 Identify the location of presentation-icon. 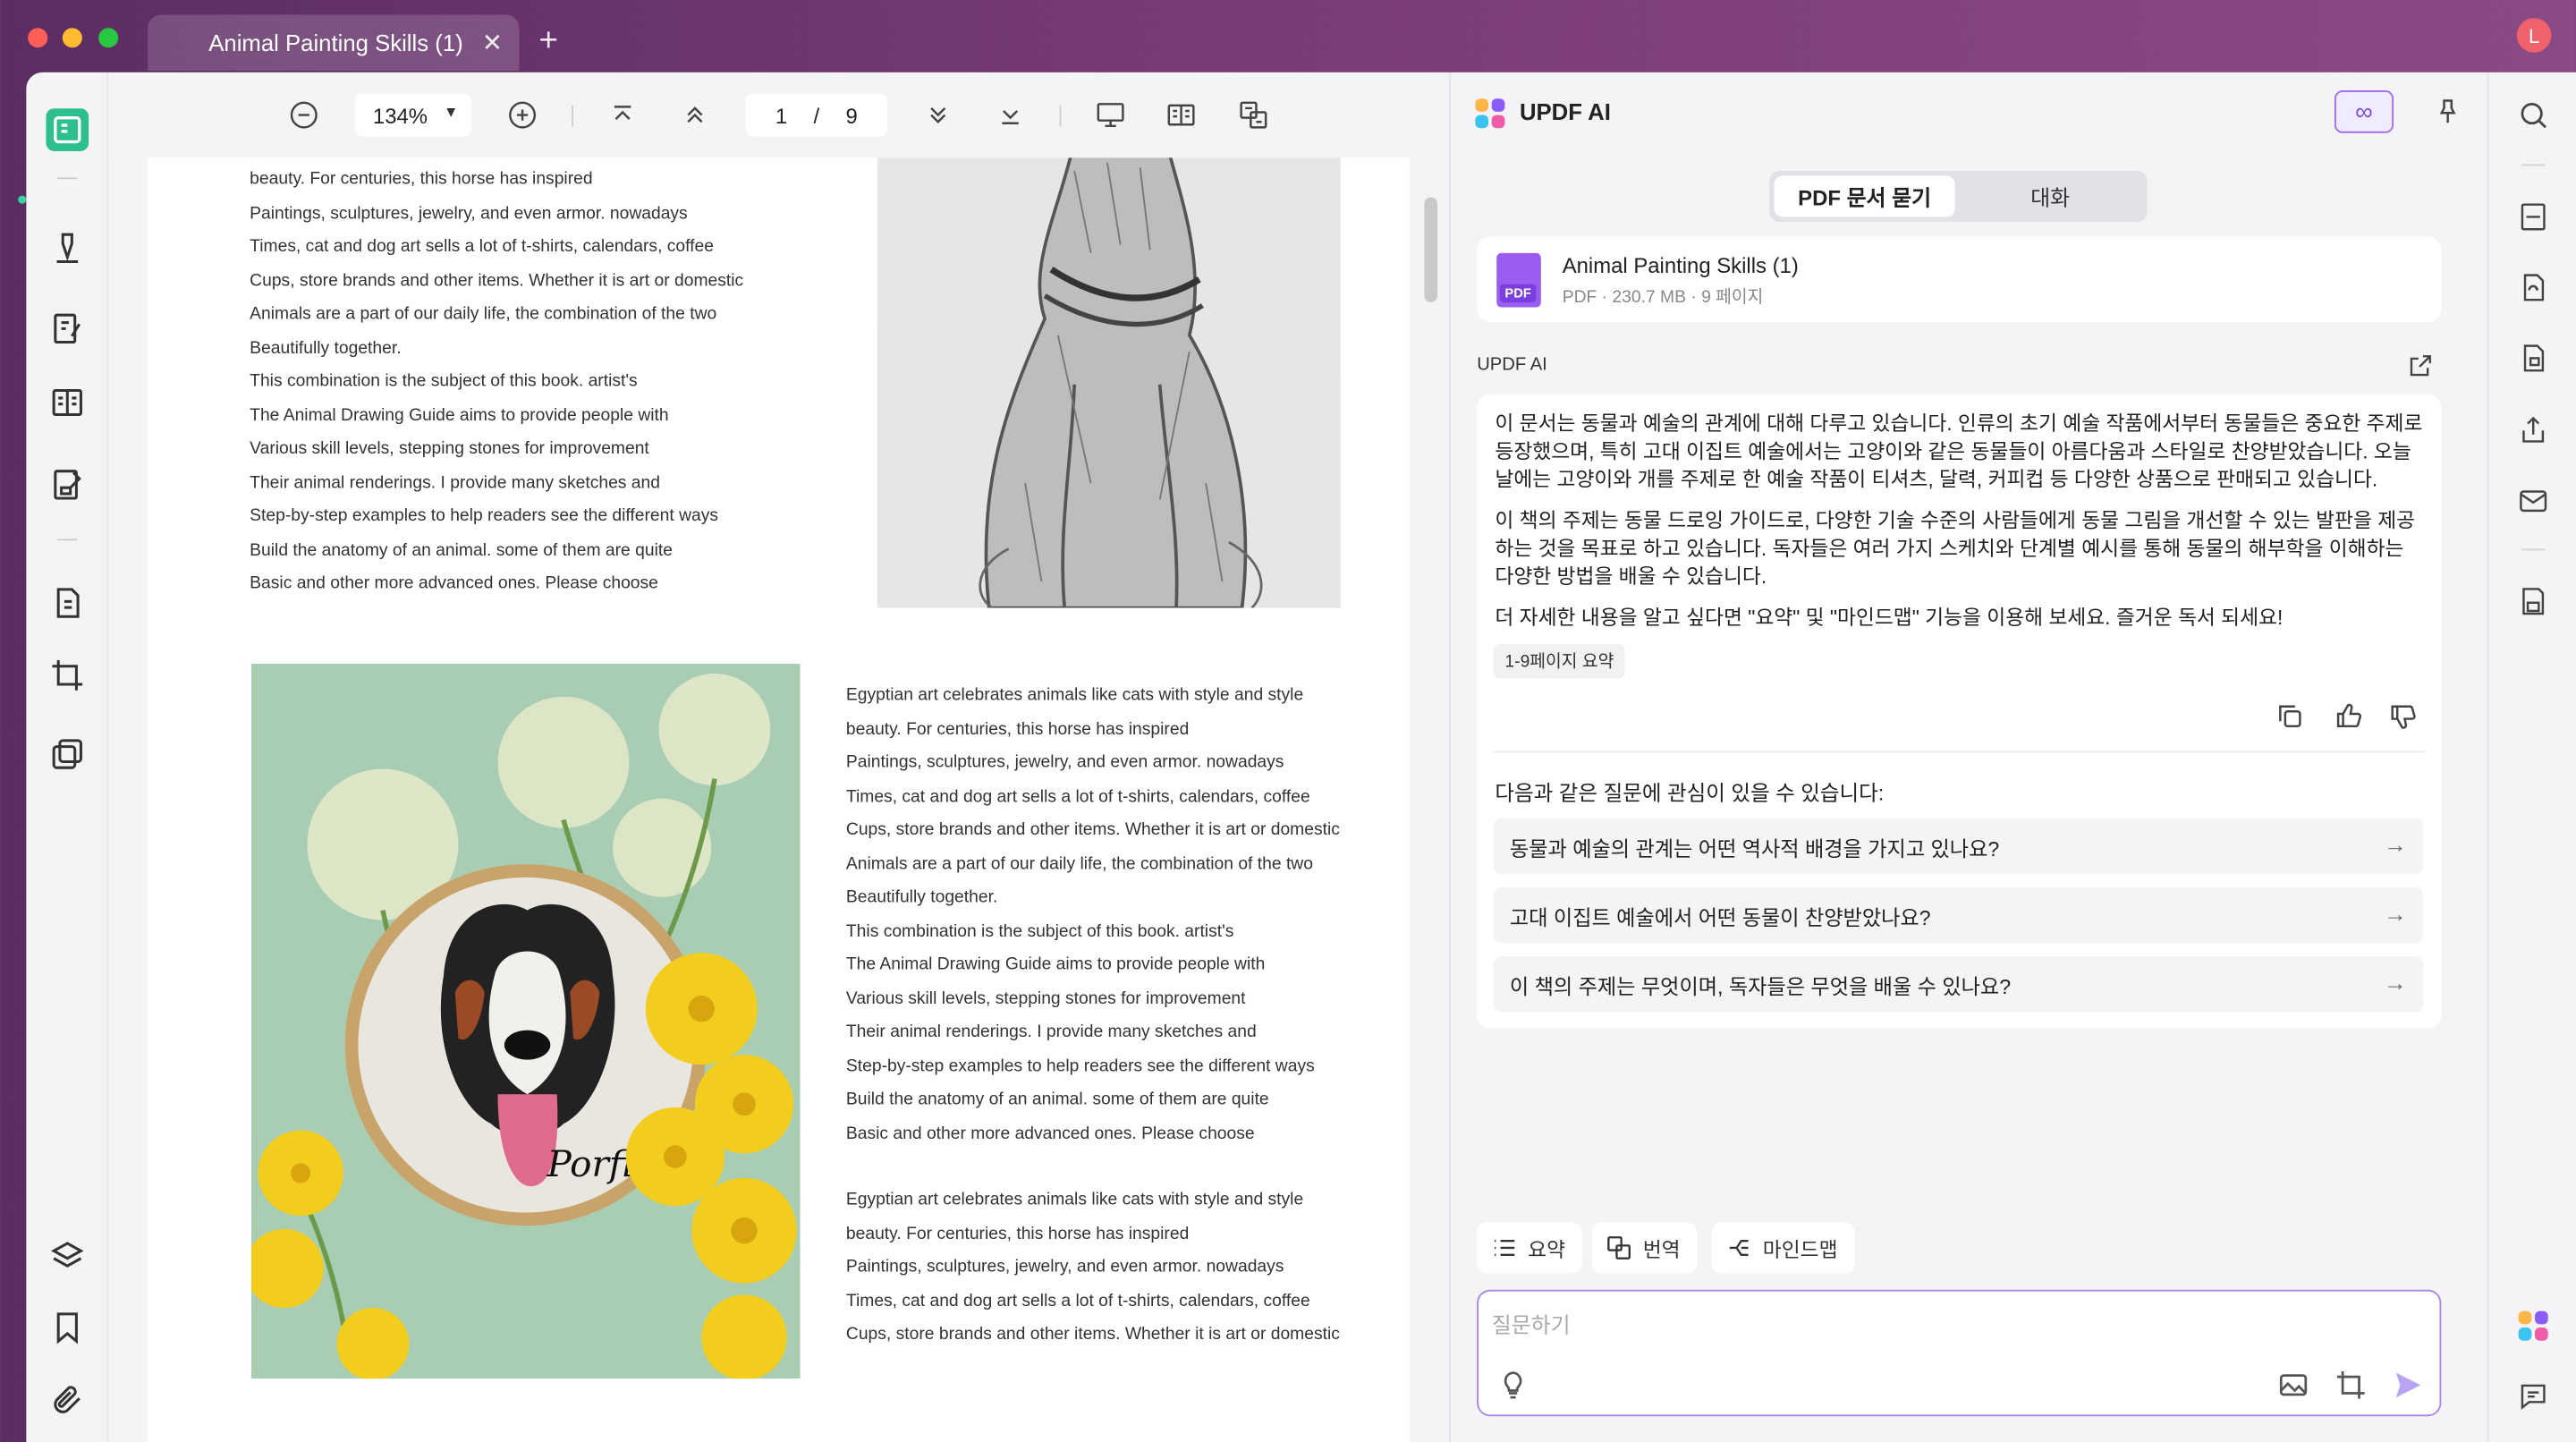
(1110, 114).